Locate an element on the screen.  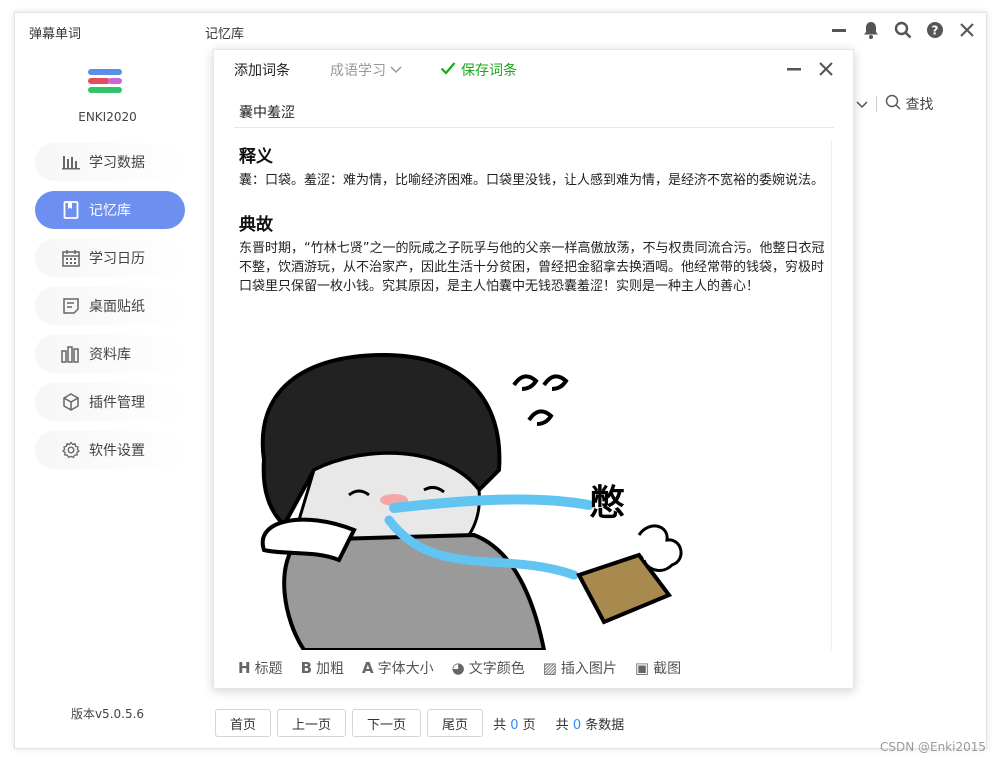
bold-button: B 加粗 is located at coordinates (322, 668).